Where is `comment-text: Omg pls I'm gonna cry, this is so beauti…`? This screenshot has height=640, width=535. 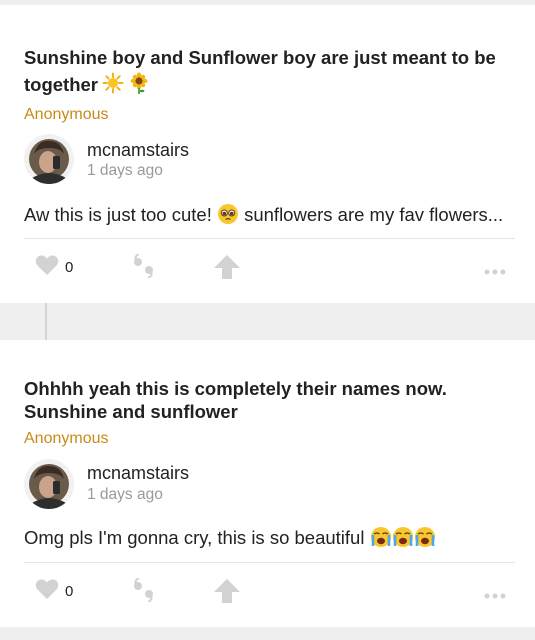
comment-text: Omg pls I'm gonna cry, this is so beauti… is located at coordinates (271, 539).